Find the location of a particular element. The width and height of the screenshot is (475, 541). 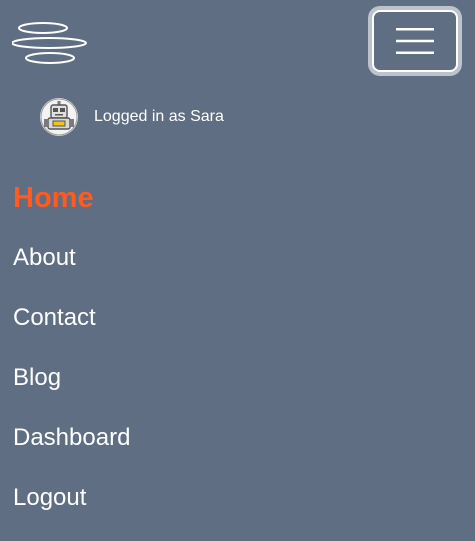

hamburger-menu-icon is located at coordinates (415, 41).